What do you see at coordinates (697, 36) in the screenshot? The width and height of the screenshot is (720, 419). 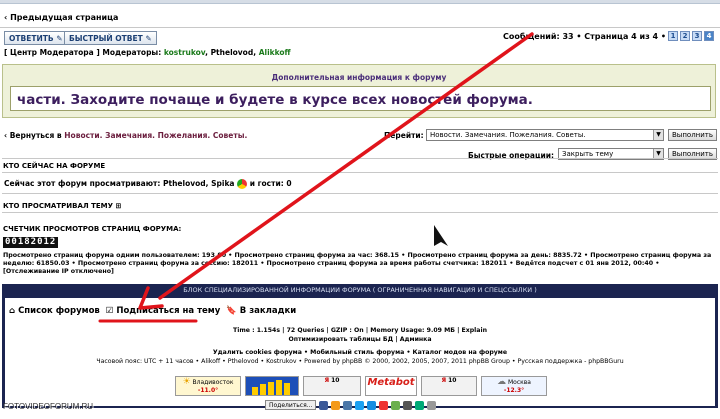 I see `page-3: 3` at bounding box center [697, 36].